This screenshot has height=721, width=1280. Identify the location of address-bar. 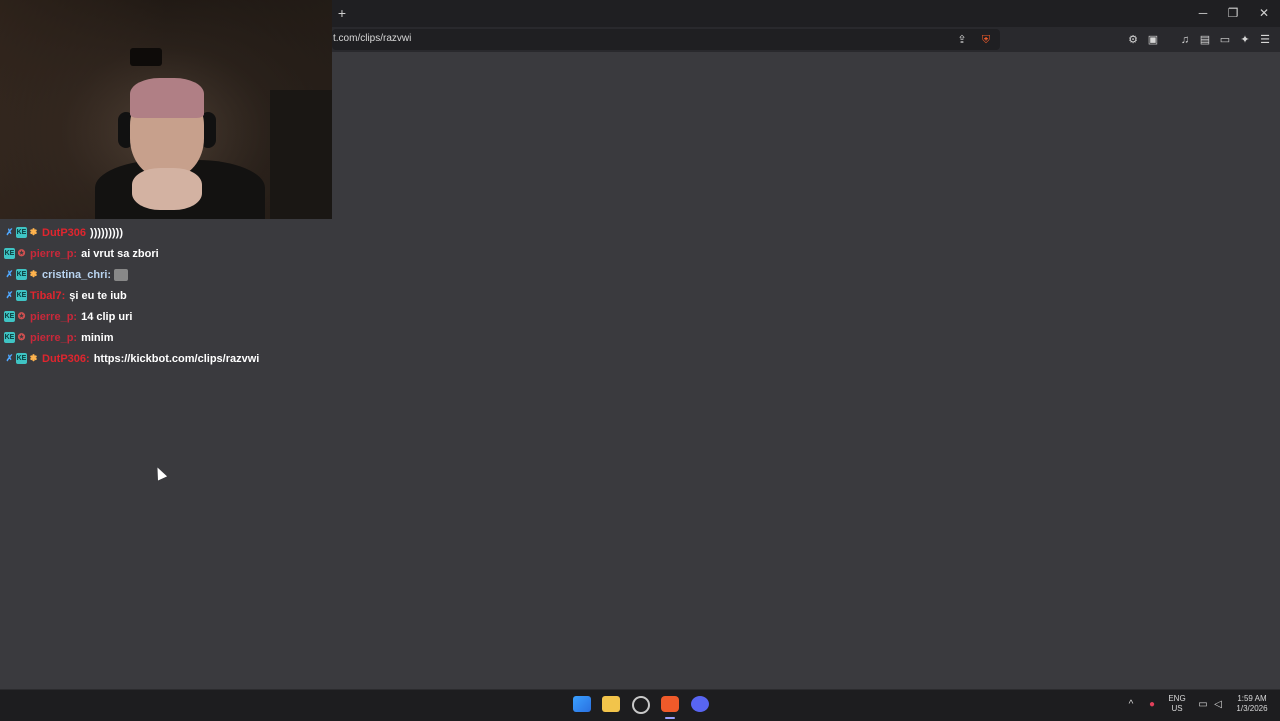
(666, 39).